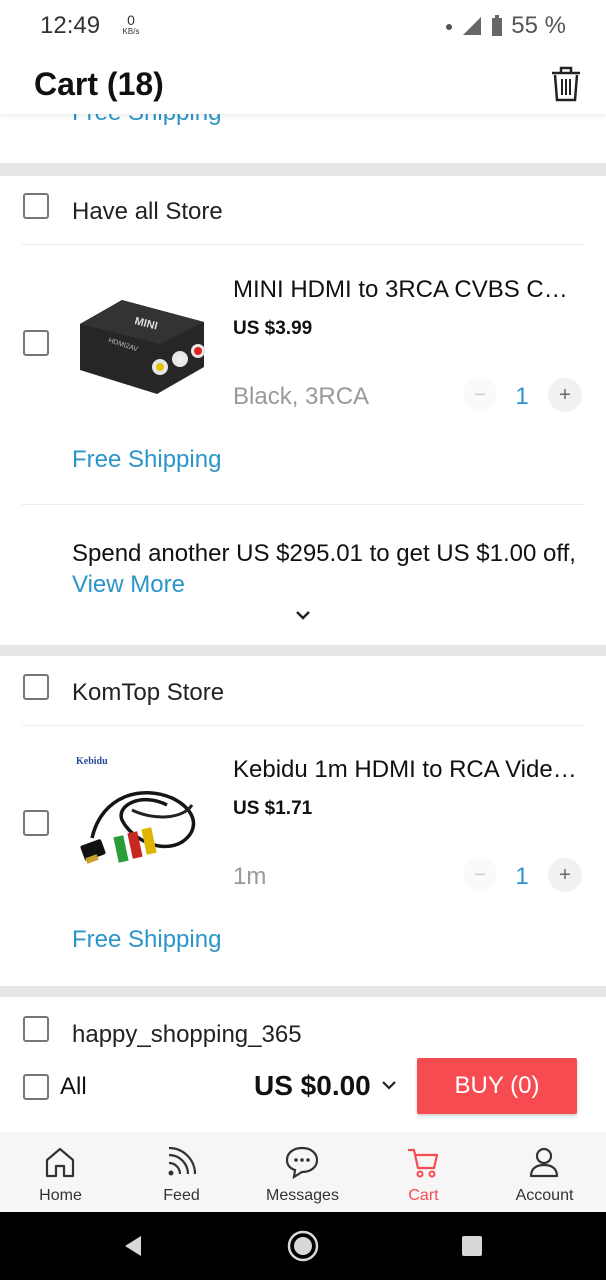 The height and width of the screenshot is (1280, 606). What do you see at coordinates (472, 26) in the screenshot?
I see `signal-icon` at bounding box center [472, 26].